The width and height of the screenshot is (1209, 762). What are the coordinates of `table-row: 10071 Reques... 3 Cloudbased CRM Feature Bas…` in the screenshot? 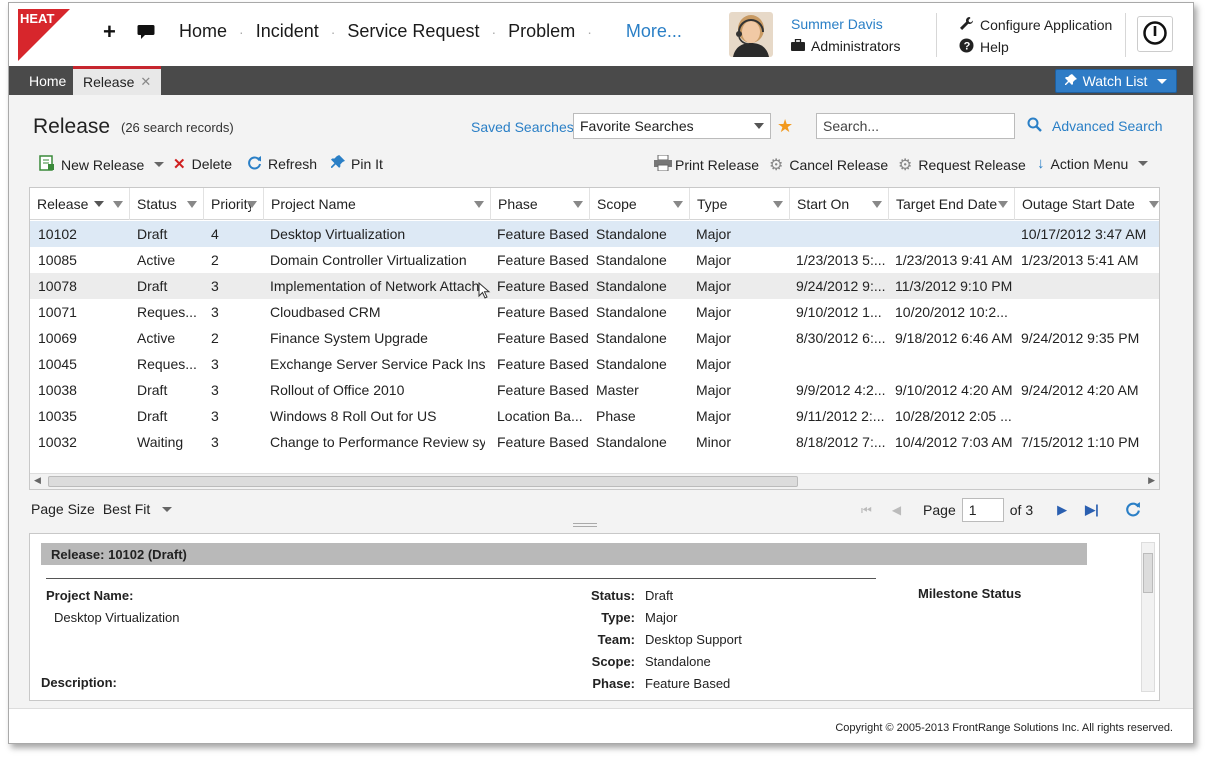 It's located at (594, 312).